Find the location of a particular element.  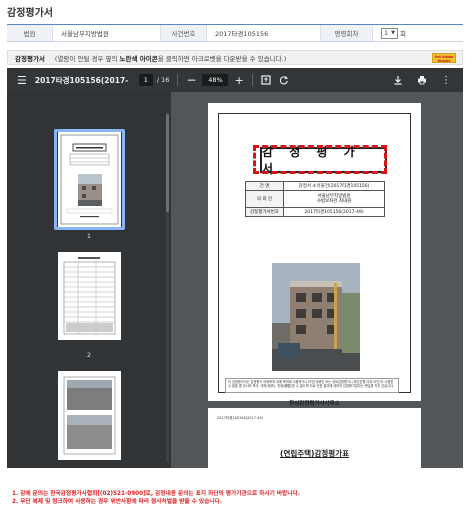

case-number-value: 2017타경105156 is located at coordinates (264, 33).